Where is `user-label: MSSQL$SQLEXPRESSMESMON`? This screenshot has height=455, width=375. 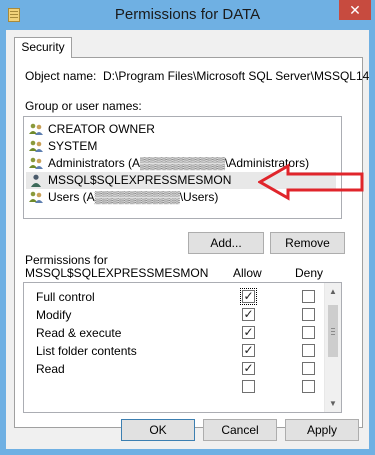
user-label: MSSQL$SQLEXPRESSMESMON is located at coordinates (140, 180).